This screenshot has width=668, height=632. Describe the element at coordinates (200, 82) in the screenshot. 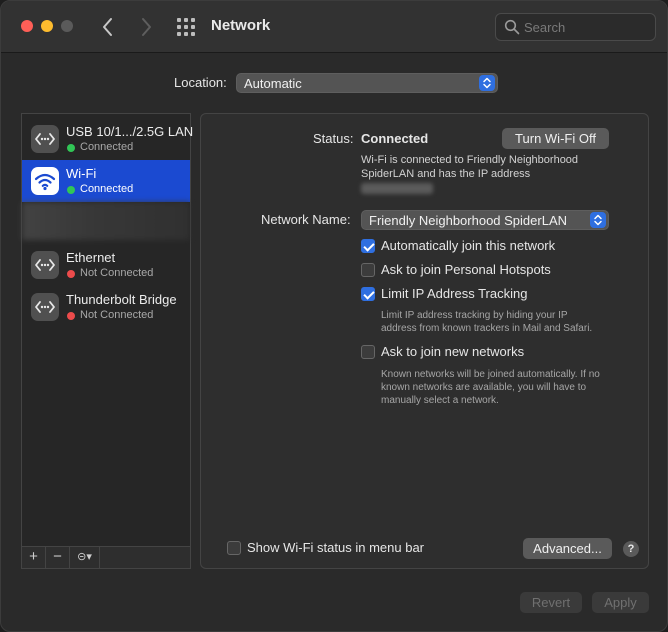

I see `location-label: Location:` at that location.